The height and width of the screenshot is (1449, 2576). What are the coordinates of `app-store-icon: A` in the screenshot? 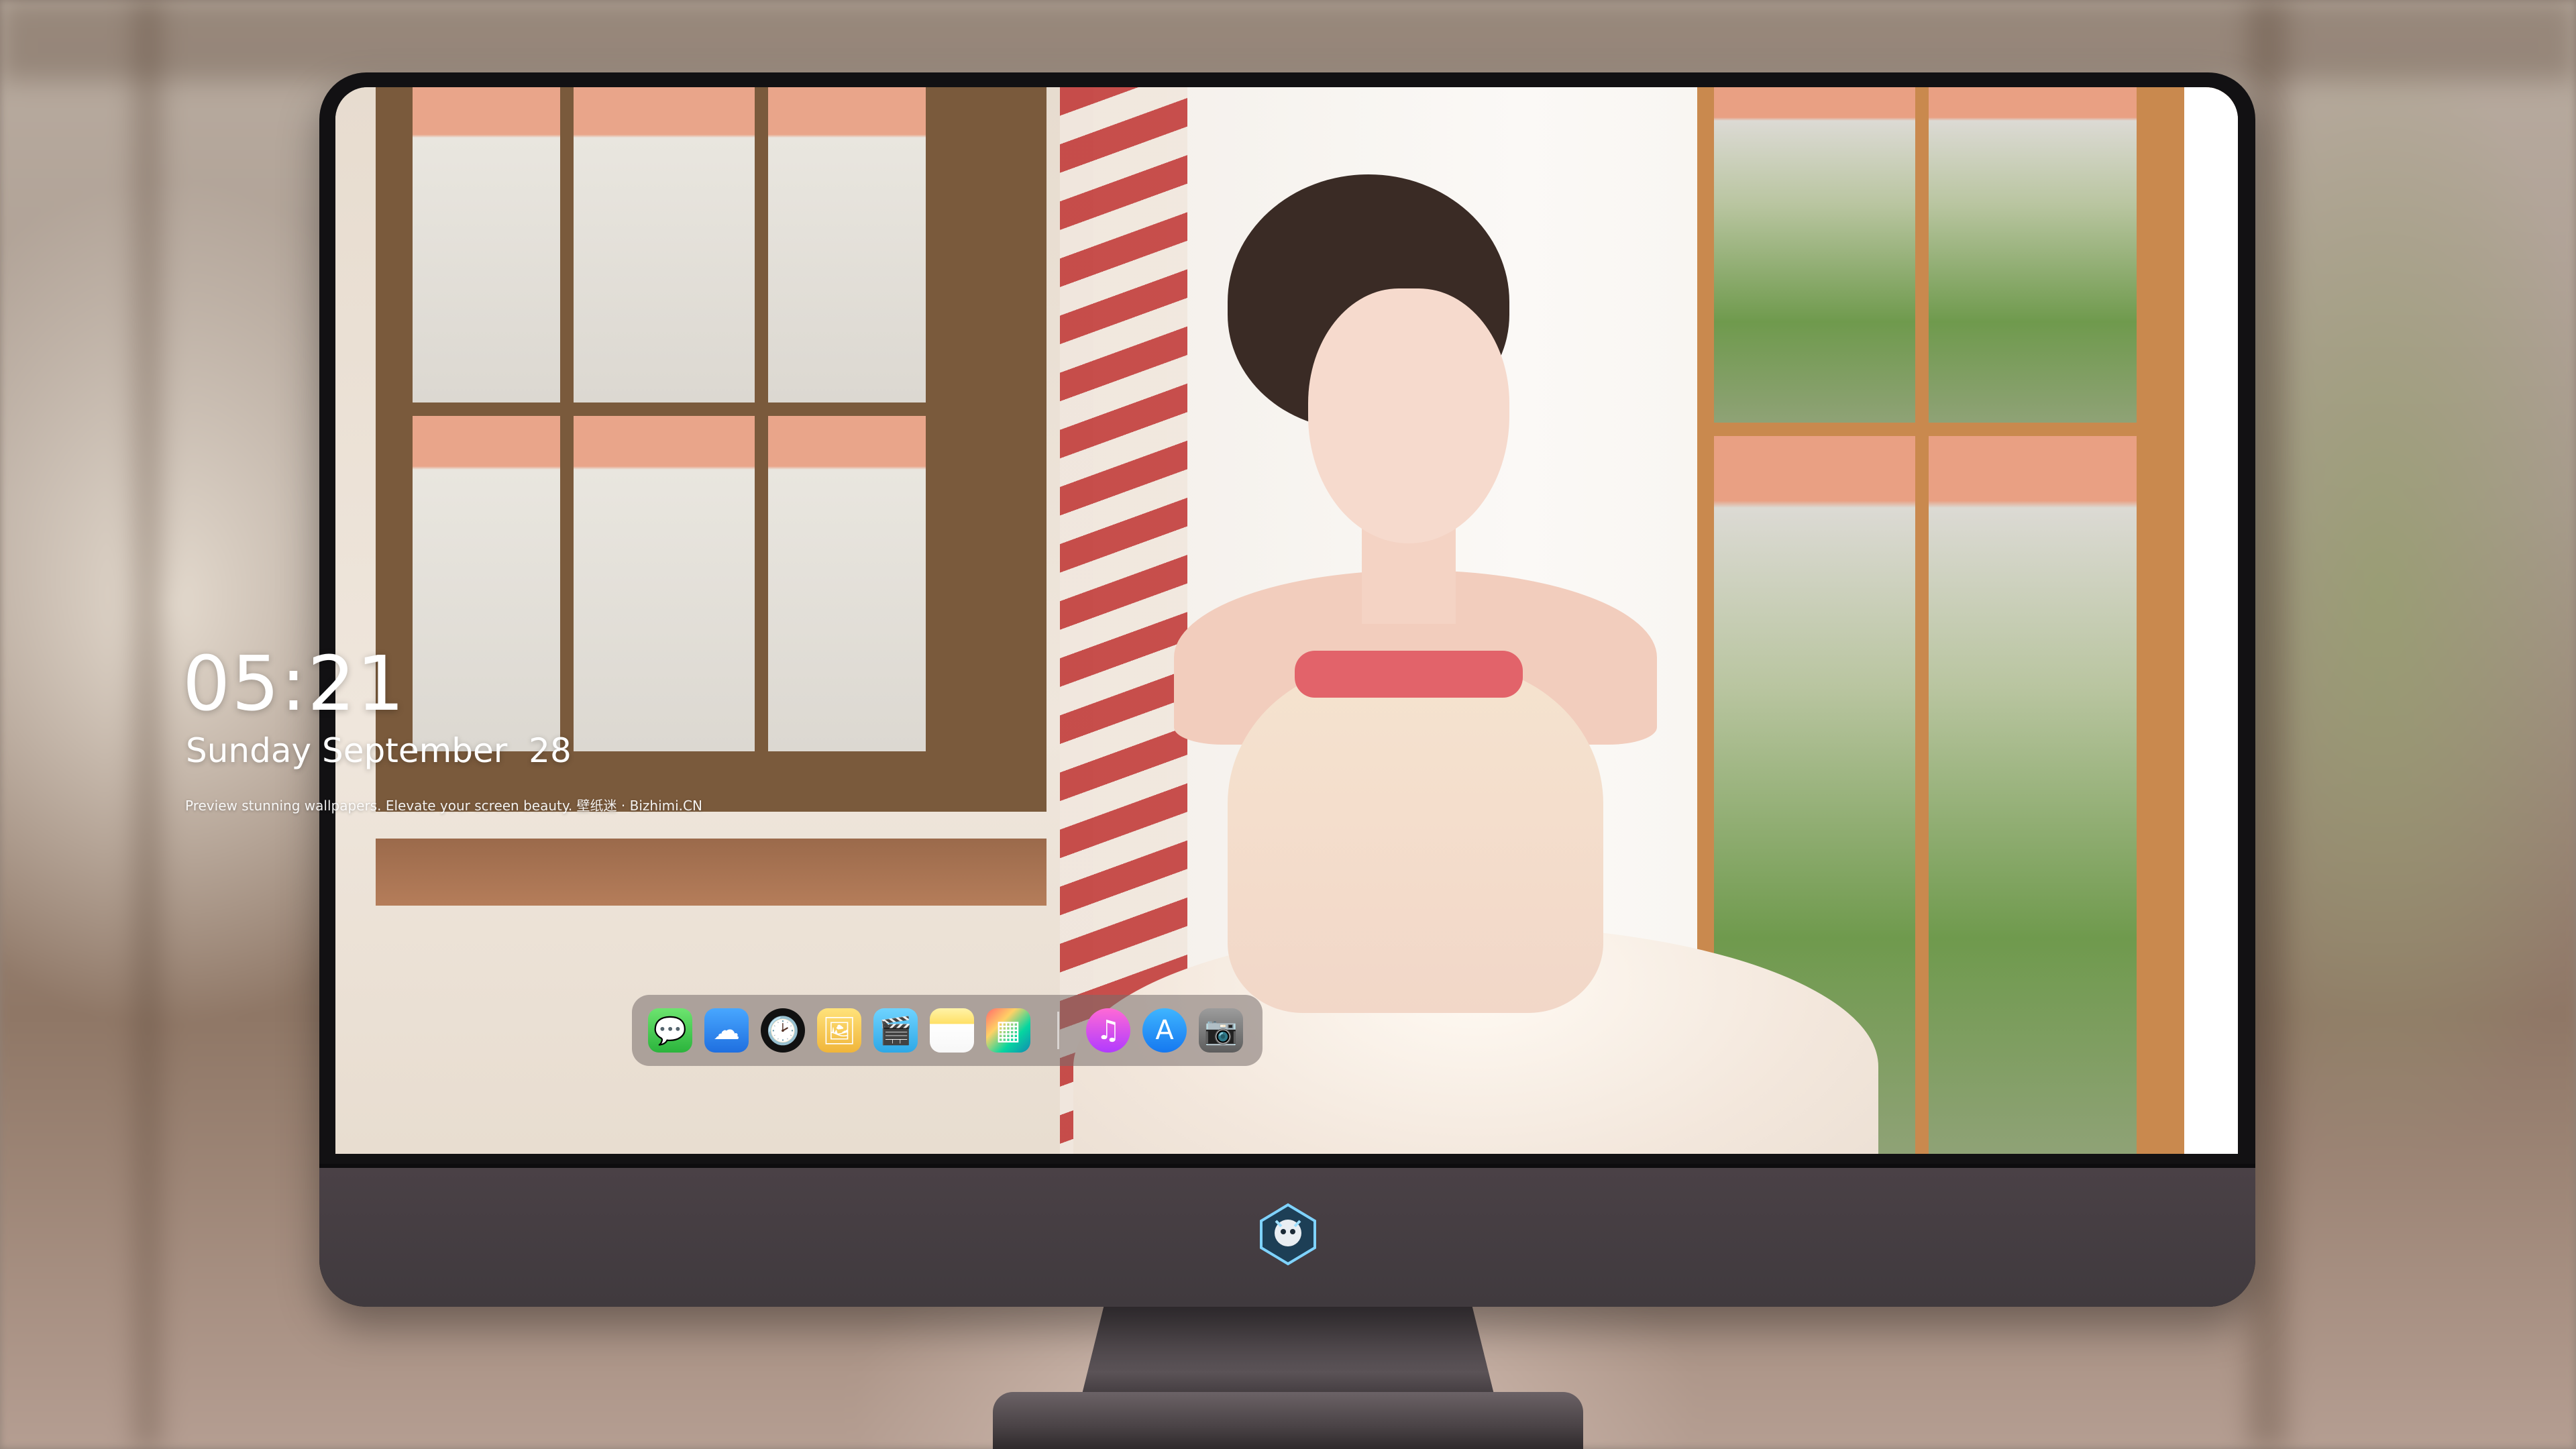 It's located at (1164, 1030).